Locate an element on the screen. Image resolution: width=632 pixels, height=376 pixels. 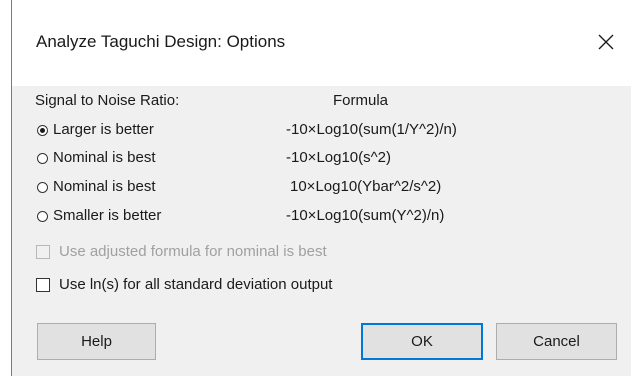
close-icon is located at coordinates (606, 42).